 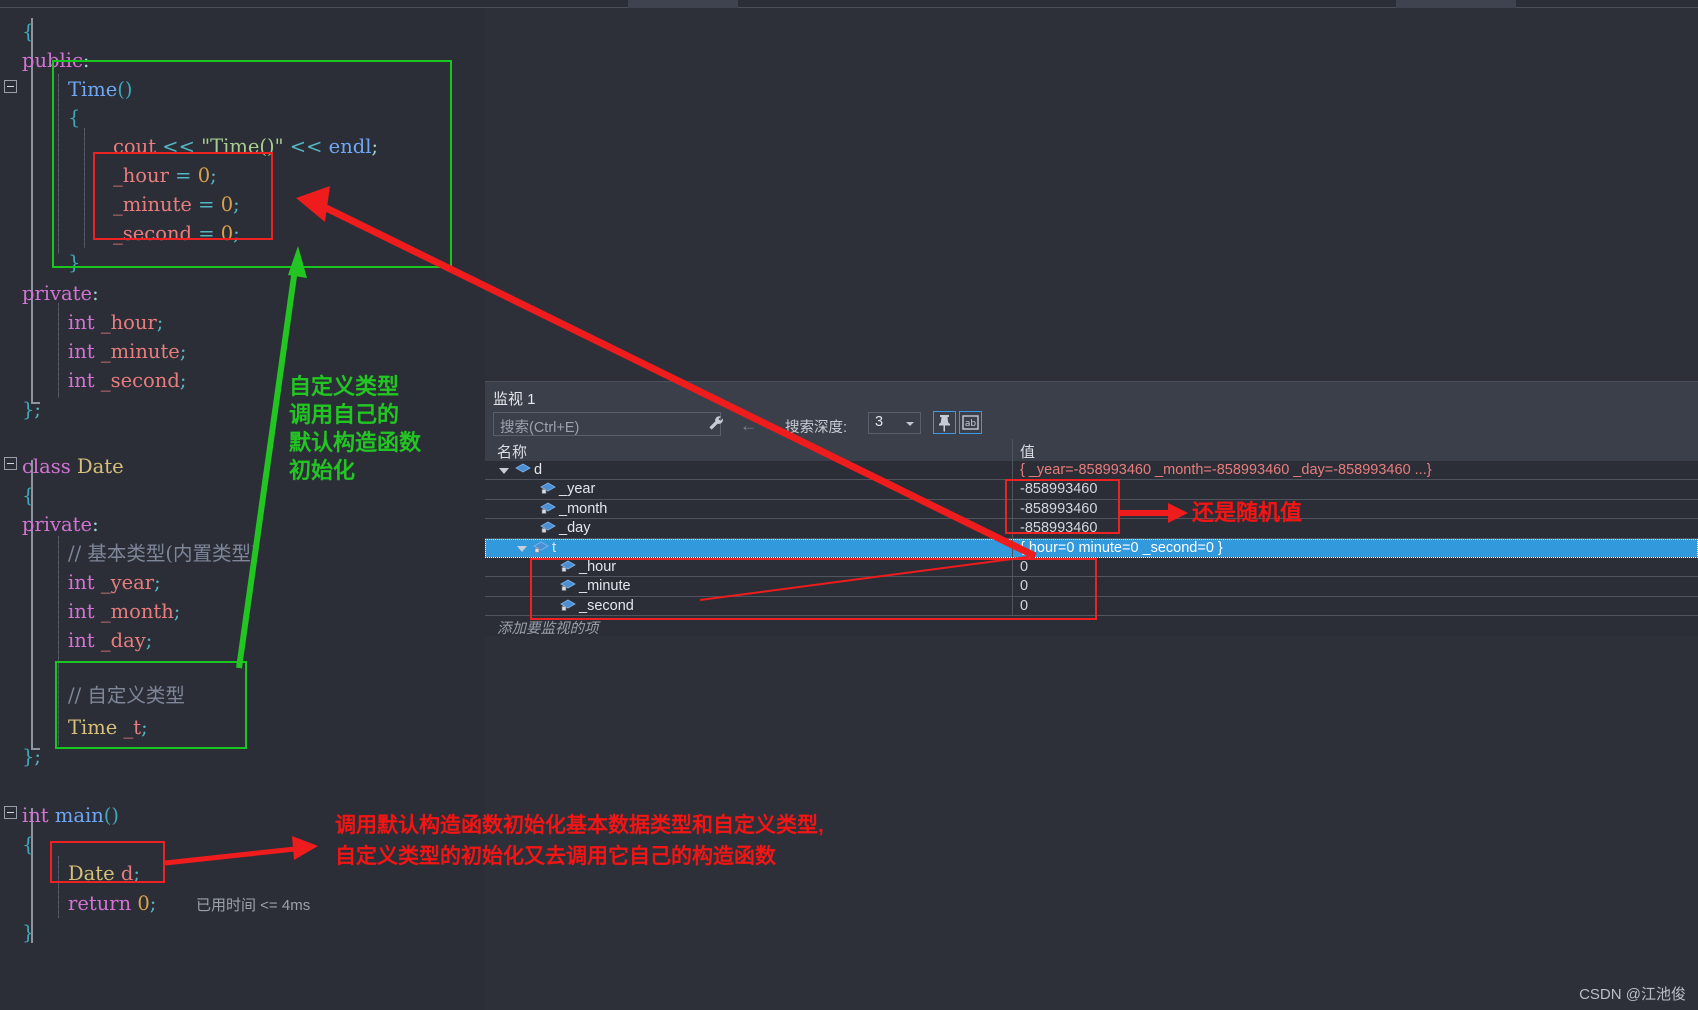 What do you see at coordinates (107, 862) in the screenshot?
I see `red-highlight-date-d` at bounding box center [107, 862].